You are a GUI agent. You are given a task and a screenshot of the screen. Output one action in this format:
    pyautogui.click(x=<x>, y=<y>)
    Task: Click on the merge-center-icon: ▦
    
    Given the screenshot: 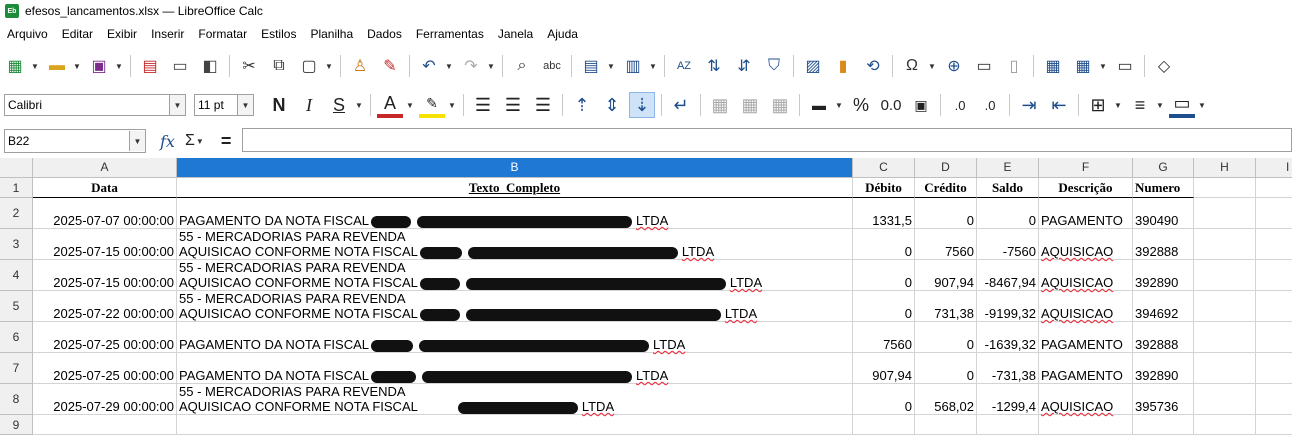 What is the action you would take?
    pyautogui.click(x=720, y=105)
    